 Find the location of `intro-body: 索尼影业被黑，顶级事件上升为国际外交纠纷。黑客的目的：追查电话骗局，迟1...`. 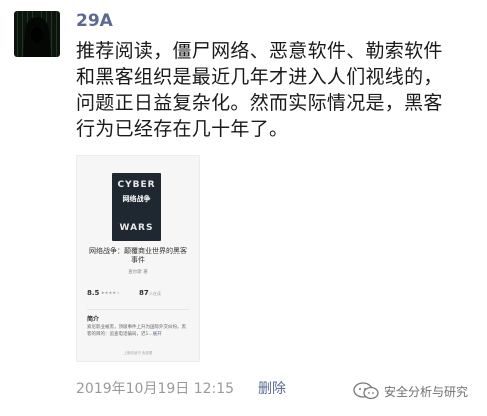

intro-body: 索尼影业被黑，顶级事件上升为国际外交纠纷。黑客的目的：追查电话骗局，迟1... is located at coordinates (136, 331).